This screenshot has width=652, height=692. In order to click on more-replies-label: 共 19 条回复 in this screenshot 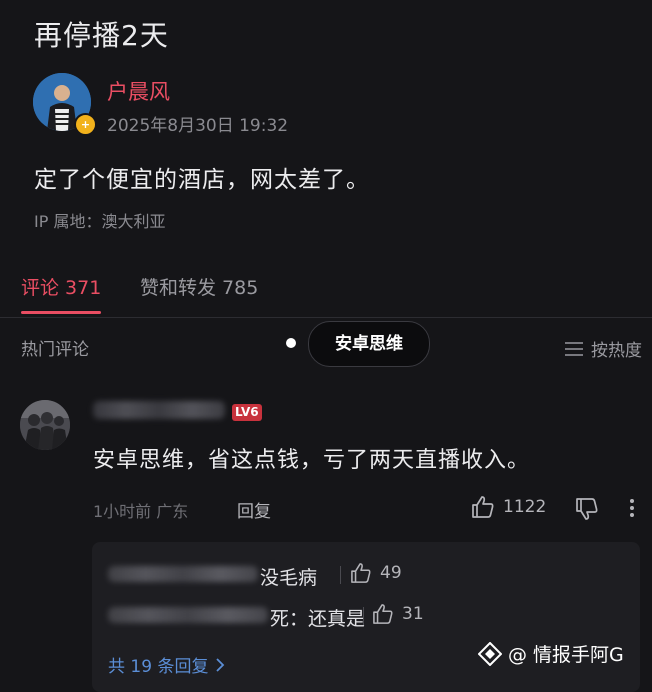, I will do `click(158, 667)`.